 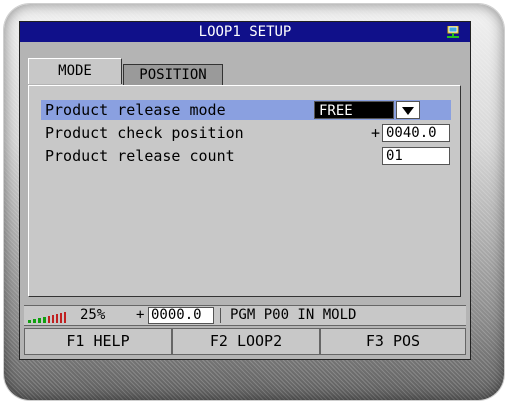 I want to click on status-divider, so click(x=220, y=315).